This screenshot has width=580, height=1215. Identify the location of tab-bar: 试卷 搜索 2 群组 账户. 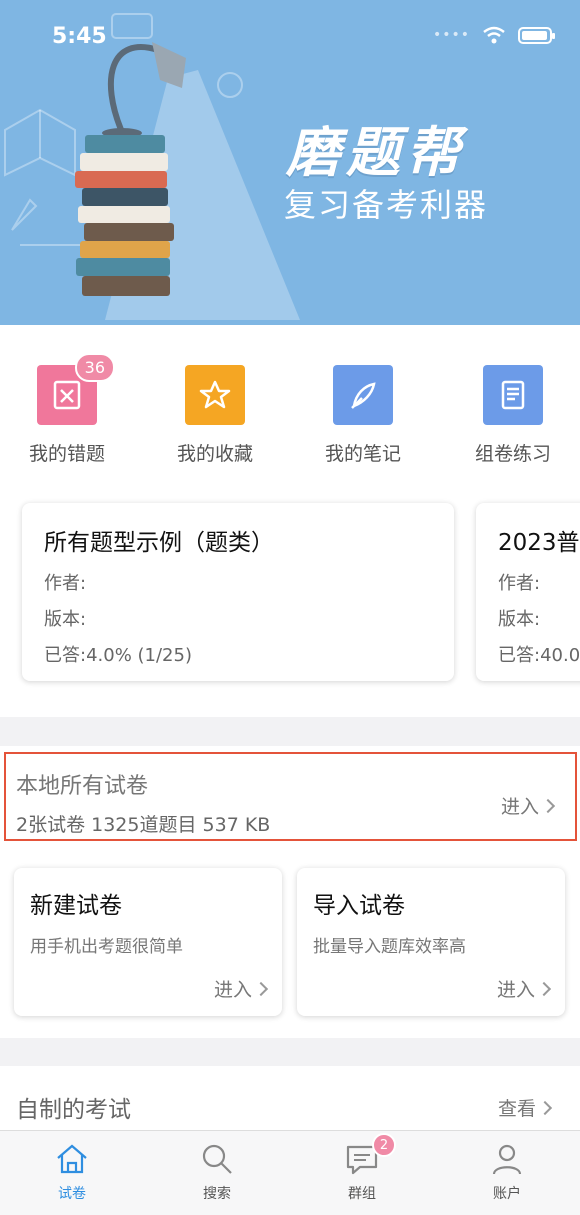
(290, 1172).